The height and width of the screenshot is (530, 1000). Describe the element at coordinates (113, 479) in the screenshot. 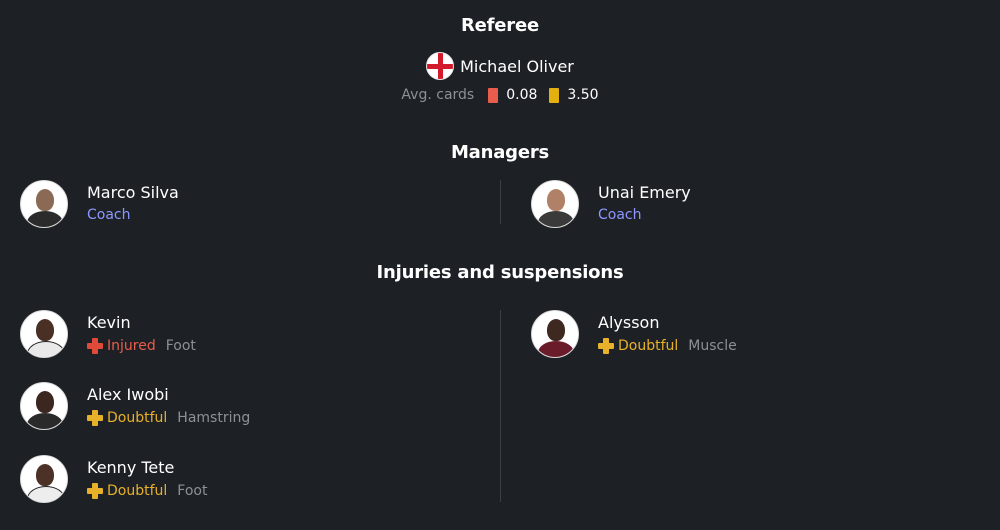

I see `injury-item-kenny-tete: Kenny Tete Doubtful Foot` at that location.